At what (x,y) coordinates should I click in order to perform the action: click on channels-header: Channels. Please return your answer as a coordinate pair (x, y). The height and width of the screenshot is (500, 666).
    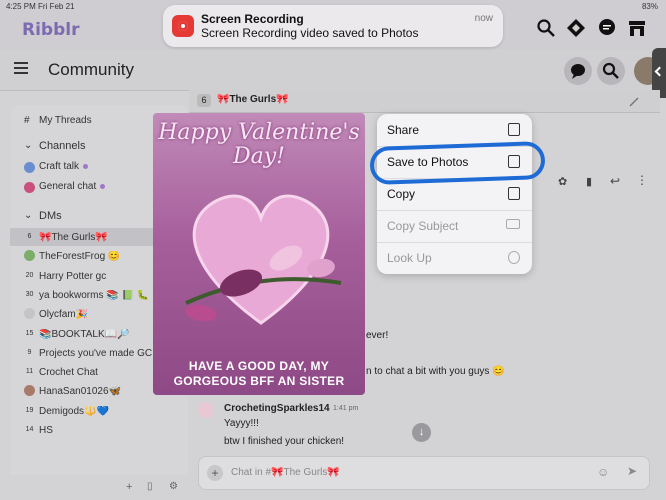
    Looking at the image, I should click on (62, 146).